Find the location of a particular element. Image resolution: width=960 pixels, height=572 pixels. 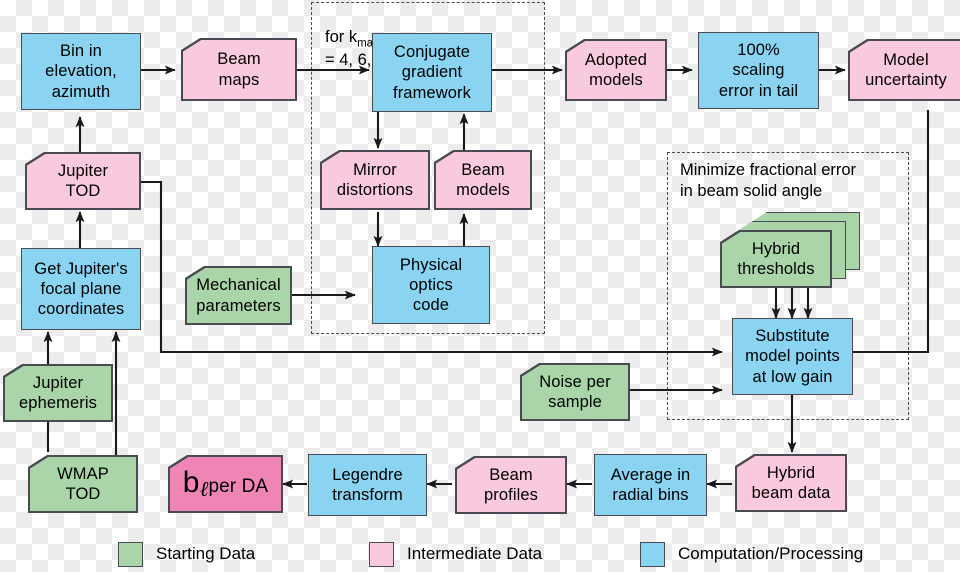

node-label: bℓper DA is located at coordinates (225, 484).